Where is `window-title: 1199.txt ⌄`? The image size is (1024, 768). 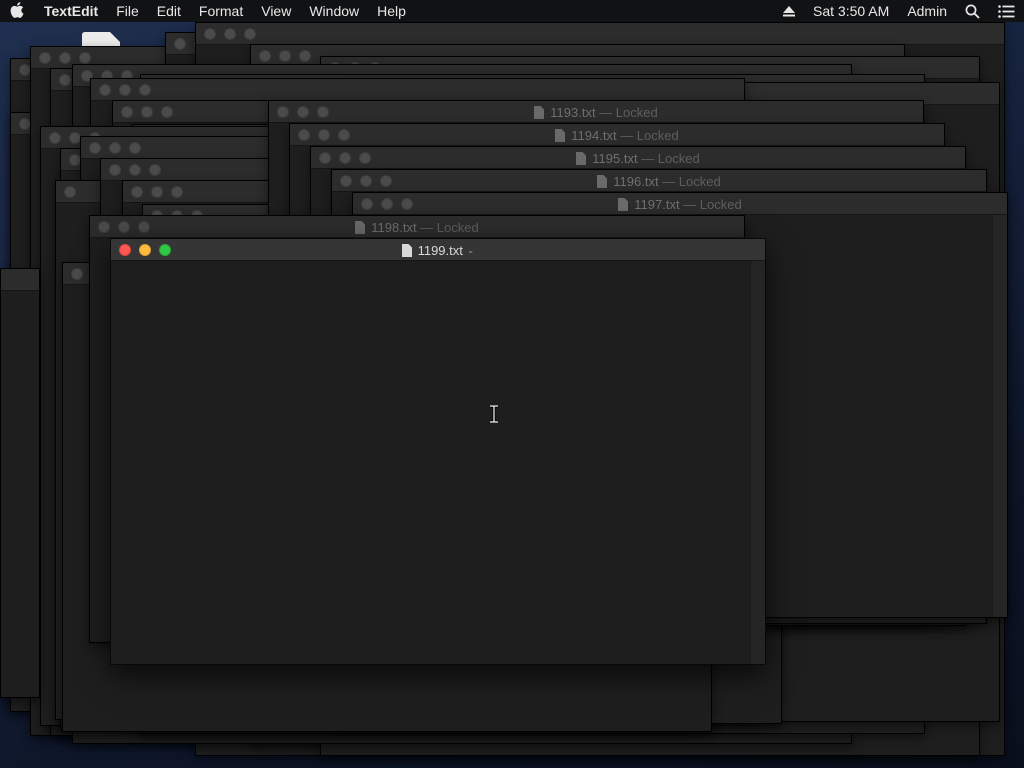
window-title: 1199.txt ⌄ is located at coordinates (438, 250).